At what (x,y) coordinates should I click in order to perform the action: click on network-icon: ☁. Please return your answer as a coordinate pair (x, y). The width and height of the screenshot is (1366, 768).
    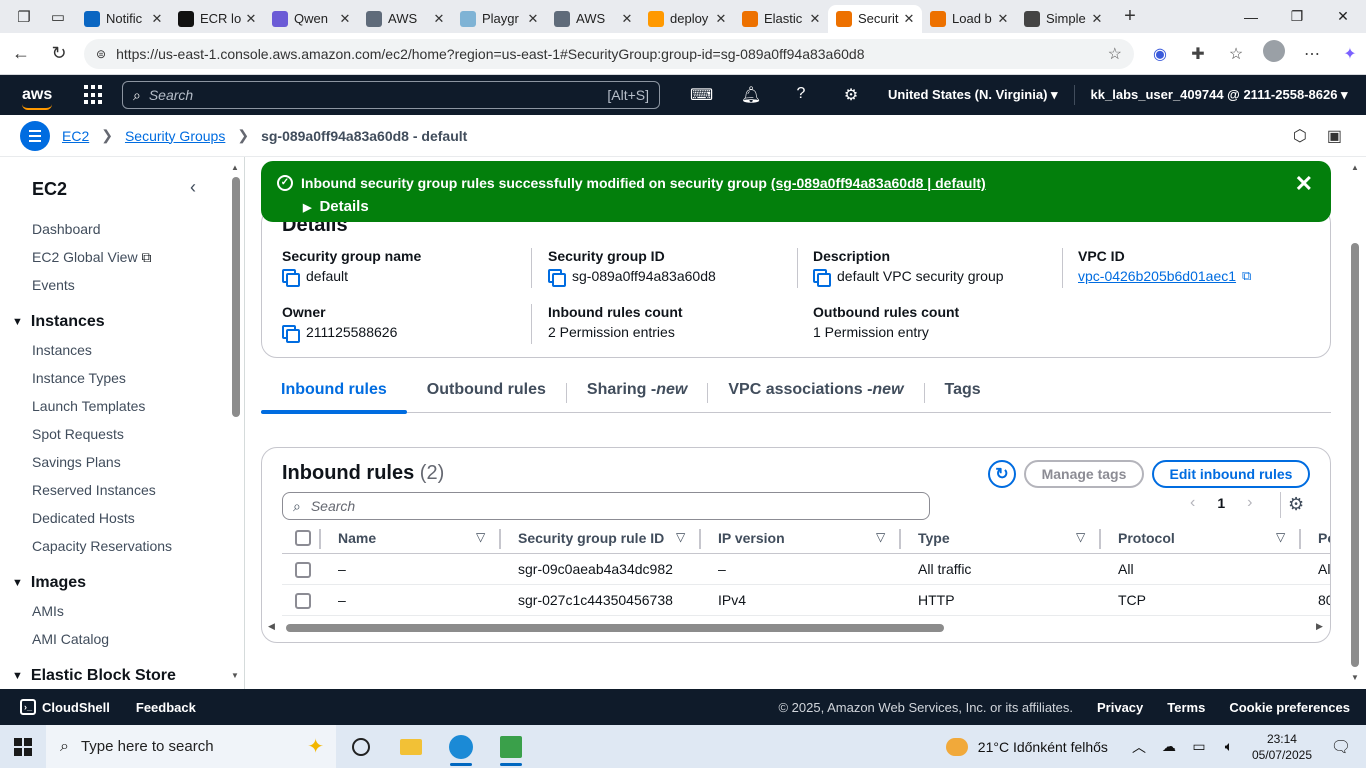
    Looking at the image, I should click on (1169, 746).